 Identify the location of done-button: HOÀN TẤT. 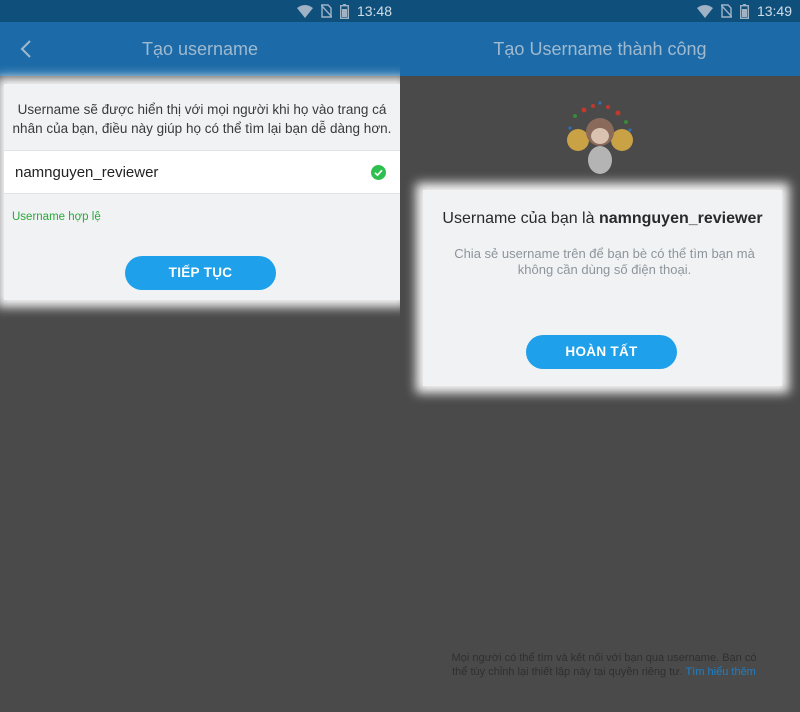
(601, 352).